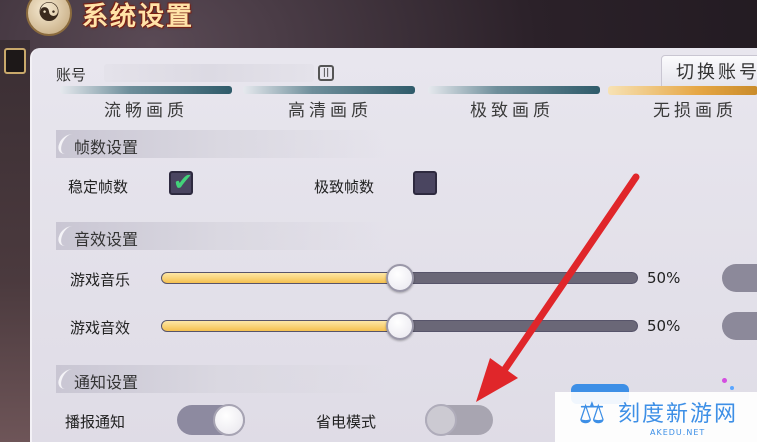 Image resolution: width=757 pixels, height=442 pixels. What do you see at coordinates (678, 432) in the screenshot?
I see `watermark-url: AKEDU.NET` at bounding box center [678, 432].